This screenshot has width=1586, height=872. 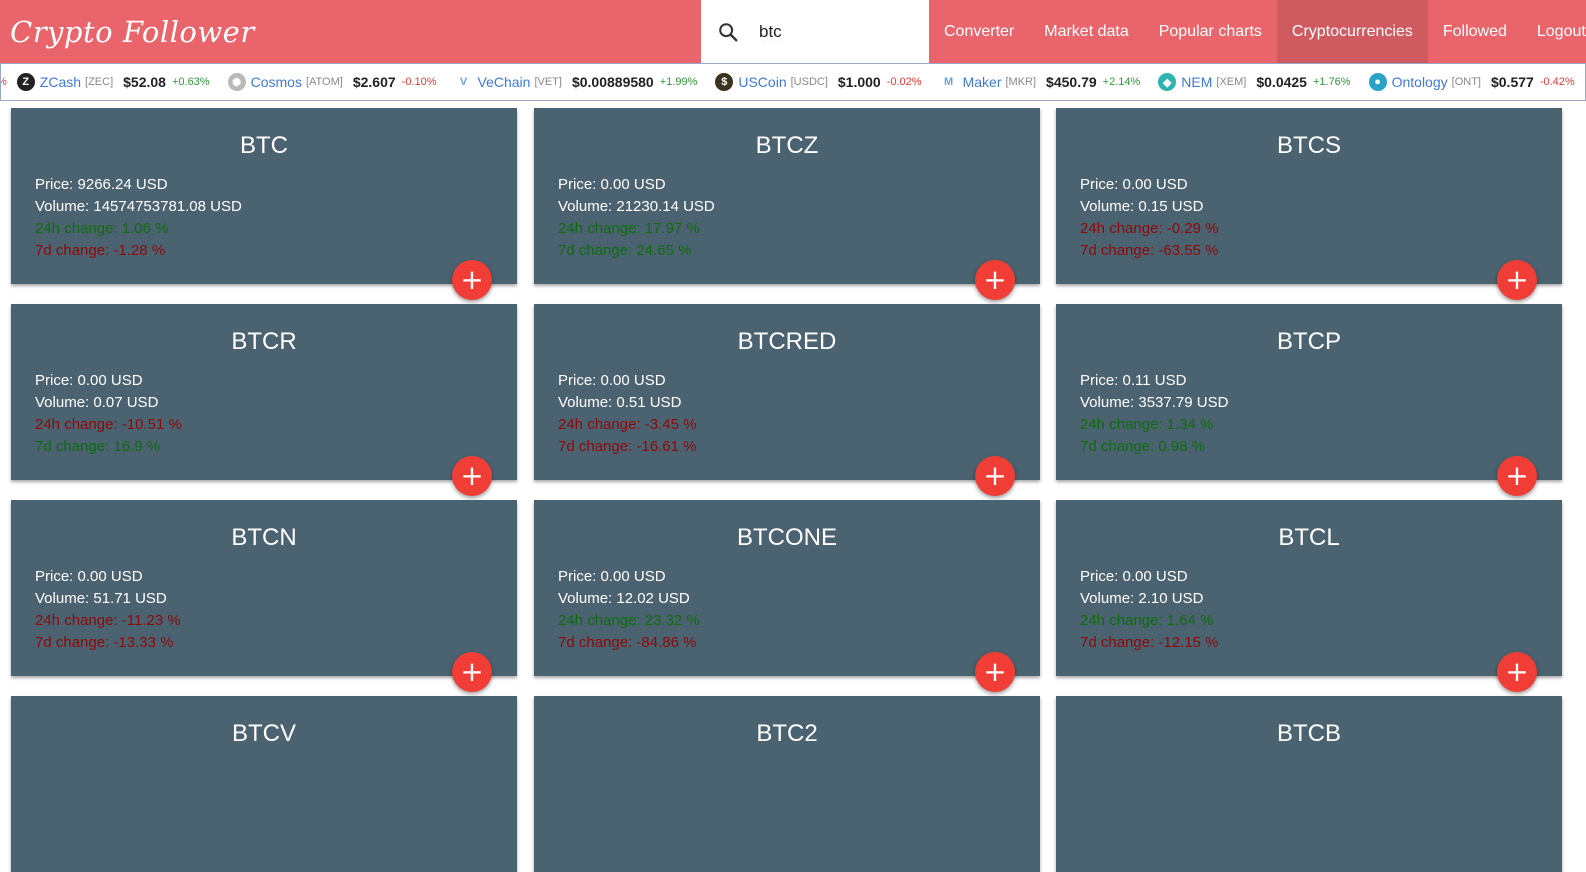 What do you see at coordinates (787, 145) in the screenshot?
I see `card-title: BTCZ` at bounding box center [787, 145].